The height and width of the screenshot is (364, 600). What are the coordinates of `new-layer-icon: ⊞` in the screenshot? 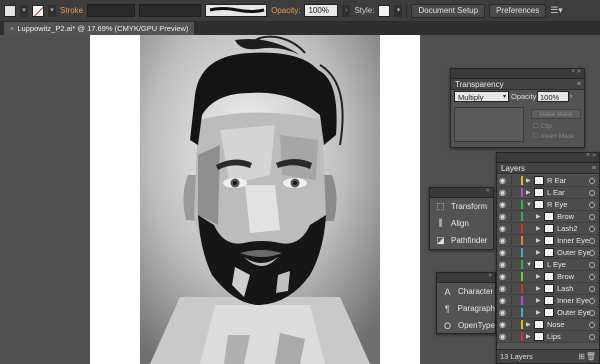 It's located at (581, 357).